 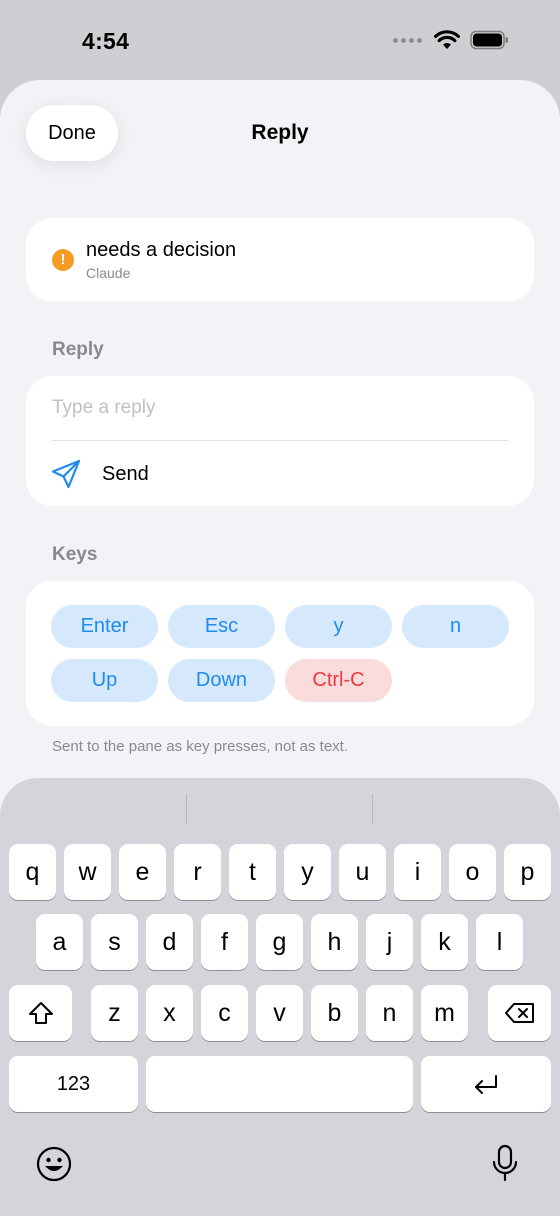 I want to click on key-y-button: y, so click(x=338, y=626).